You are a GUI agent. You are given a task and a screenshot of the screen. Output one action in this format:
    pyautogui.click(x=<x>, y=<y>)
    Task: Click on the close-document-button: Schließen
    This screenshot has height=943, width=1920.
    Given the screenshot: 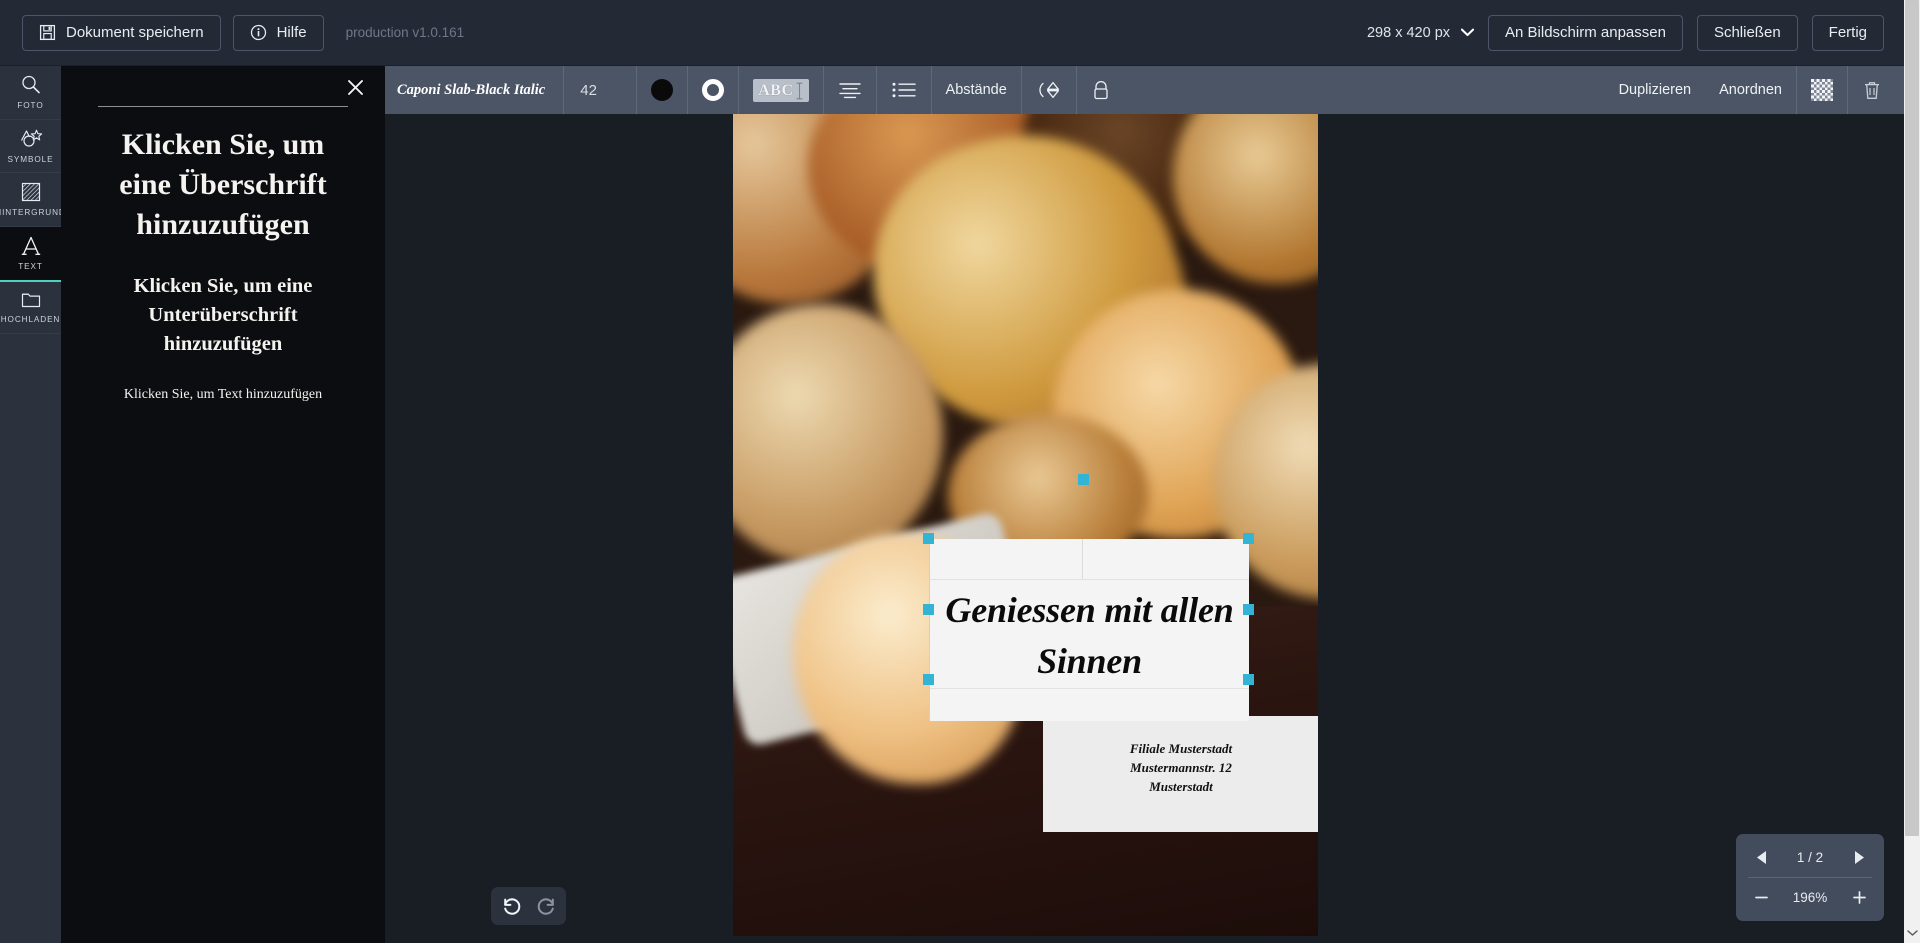 What is the action you would take?
    pyautogui.click(x=1747, y=32)
    